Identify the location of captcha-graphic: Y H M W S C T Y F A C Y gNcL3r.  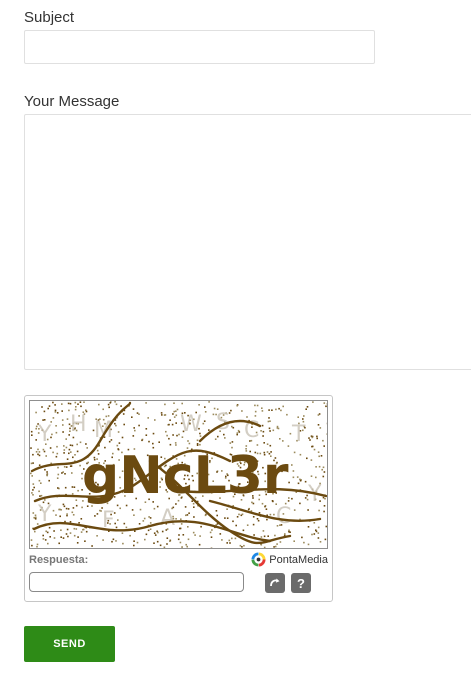
(178, 474).